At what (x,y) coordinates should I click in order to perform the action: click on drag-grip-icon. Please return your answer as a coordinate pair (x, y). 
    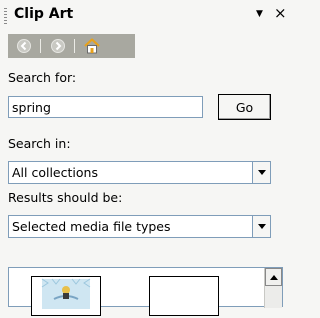
    Looking at the image, I should click on (5, 16).